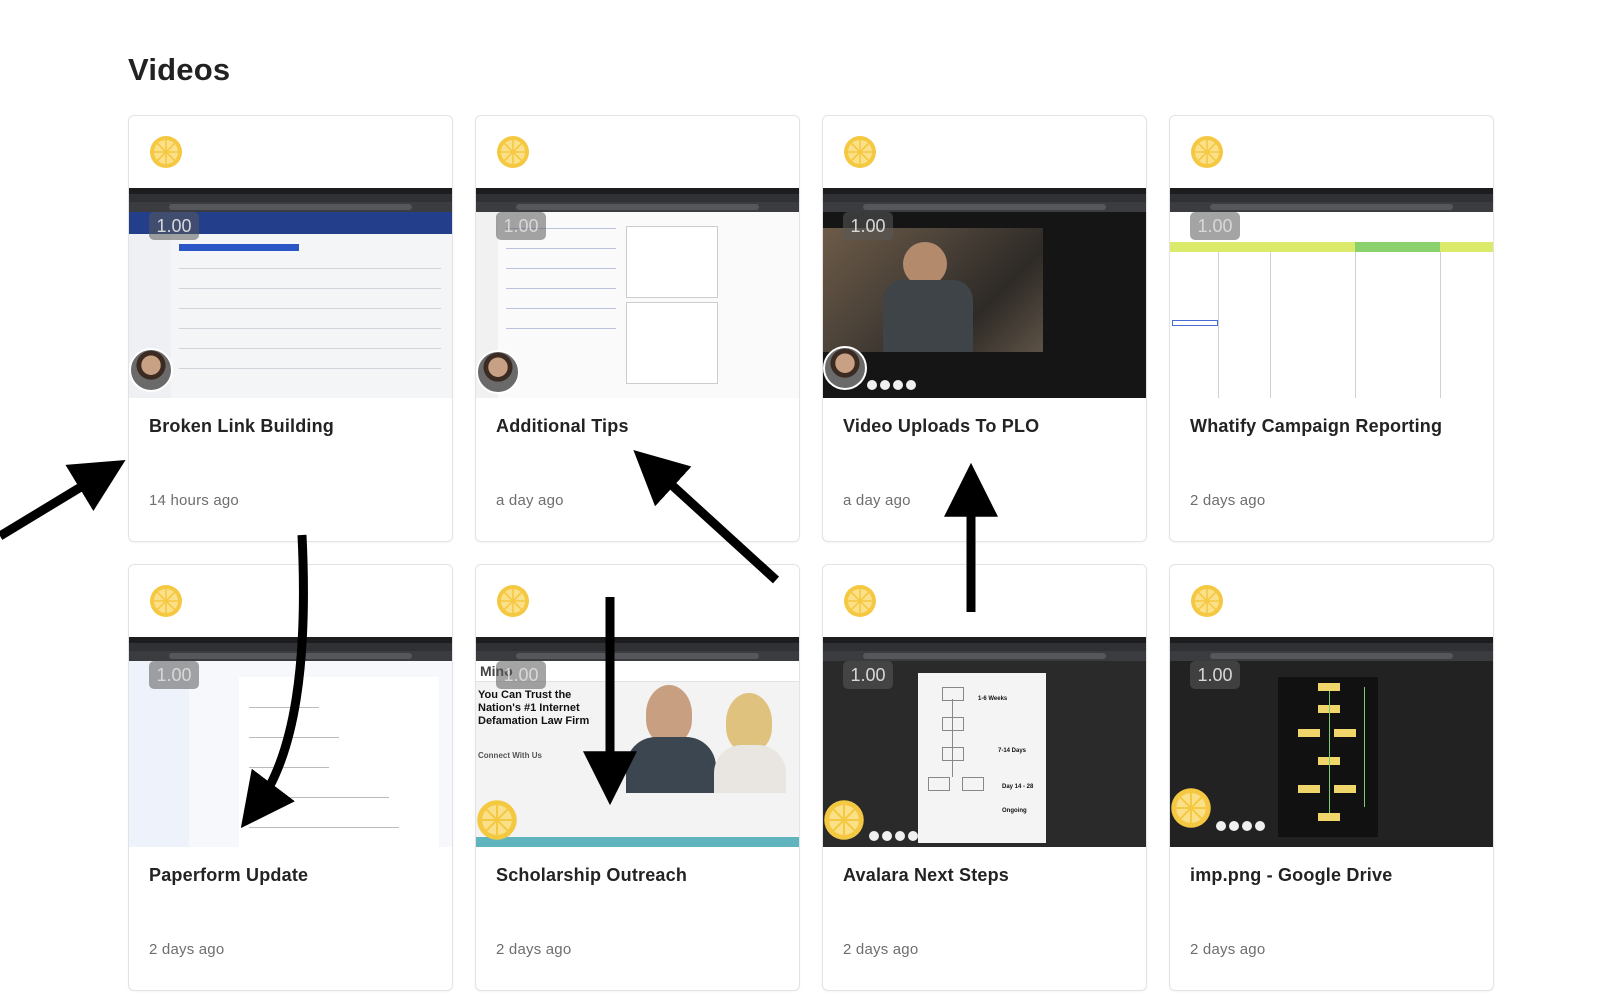 This screenshot has width=1600, height=1000. Describe the element at coordinates (194, 500) in the screenshot. I see `video-age: 14 hours ago` at that location.